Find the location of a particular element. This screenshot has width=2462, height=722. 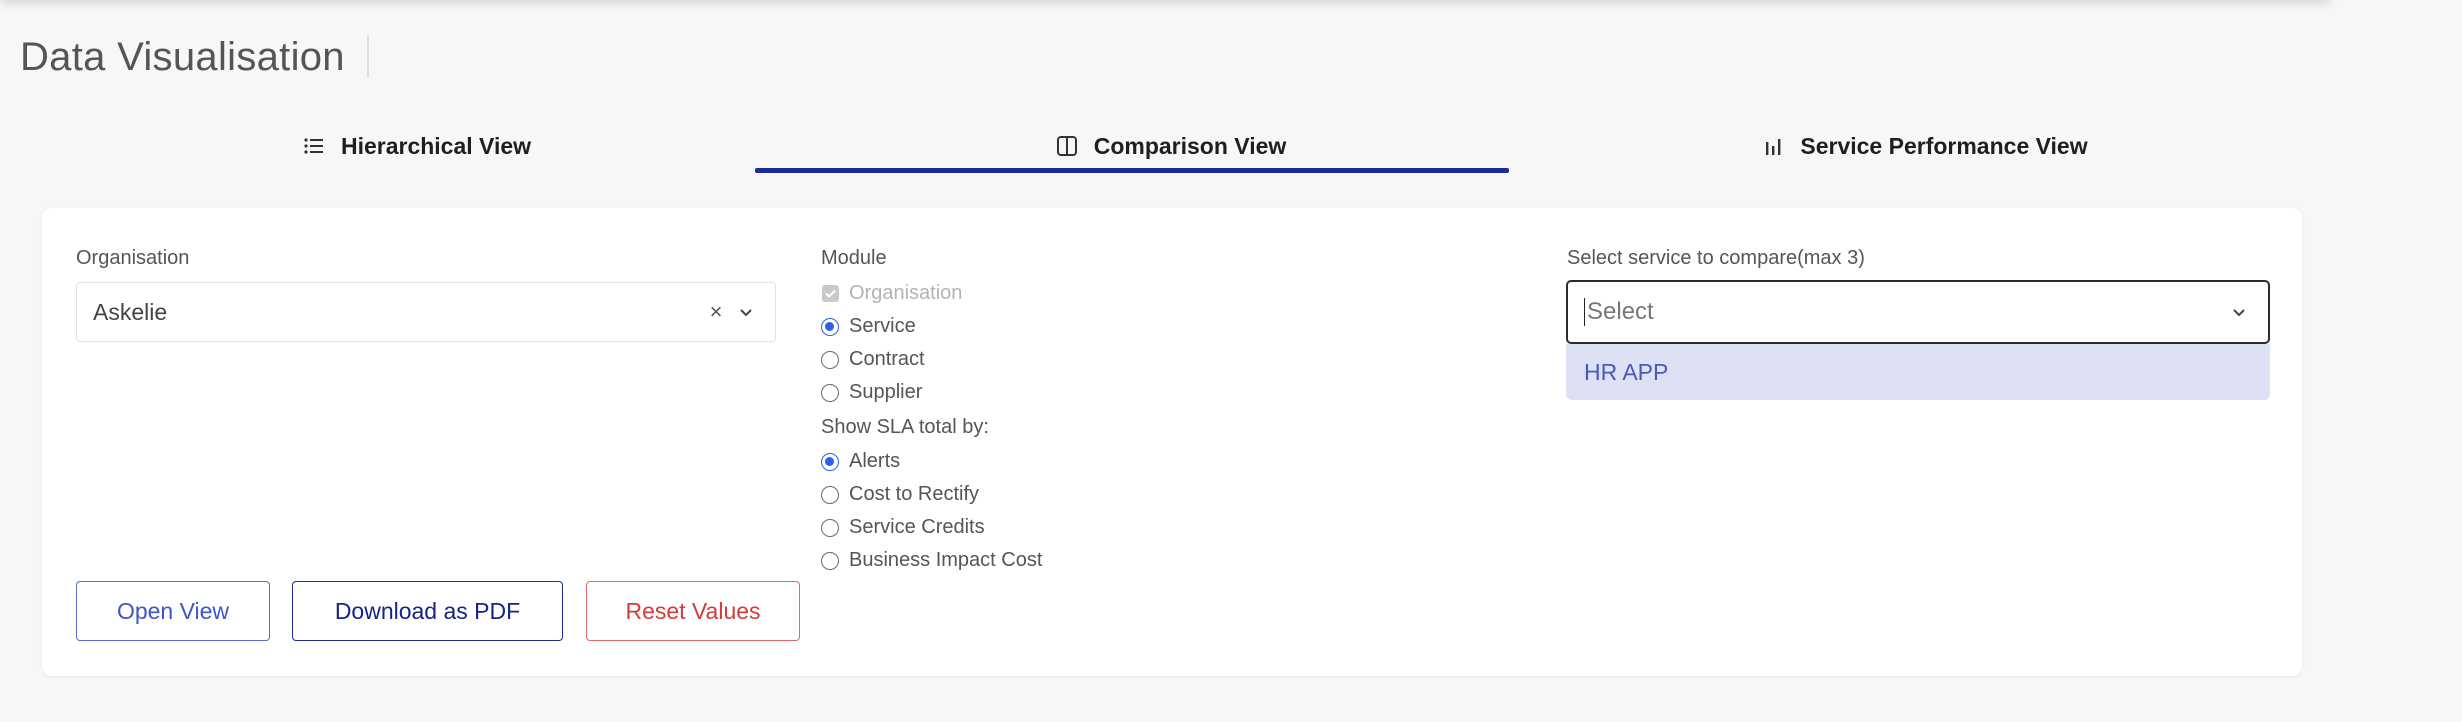

radio-supplier is located at coordinates (830, 392).